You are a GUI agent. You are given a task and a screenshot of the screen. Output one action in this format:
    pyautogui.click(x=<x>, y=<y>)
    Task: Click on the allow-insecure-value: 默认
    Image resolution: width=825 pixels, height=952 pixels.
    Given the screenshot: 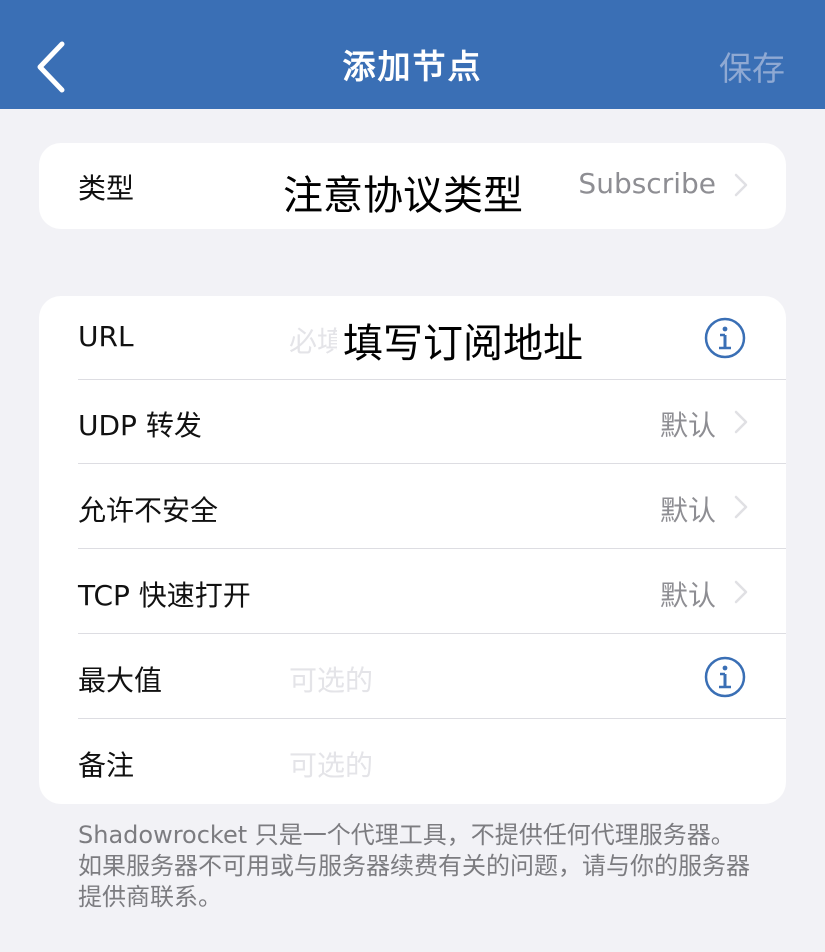 What is the action you would take?
    pyautogui.click(x=687, y=510)
    